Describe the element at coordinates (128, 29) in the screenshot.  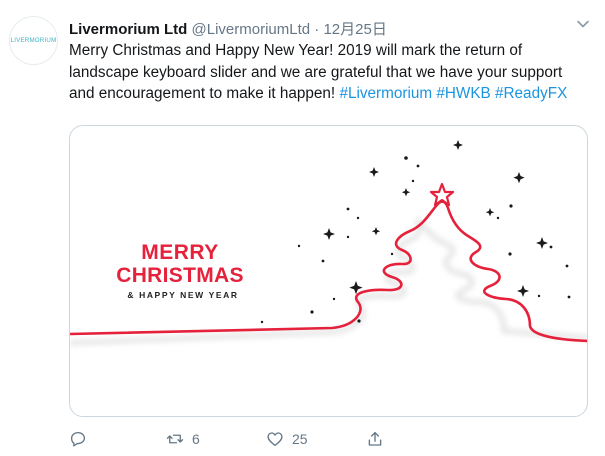
I see `display-name: Livermorium Ltd` at that location.